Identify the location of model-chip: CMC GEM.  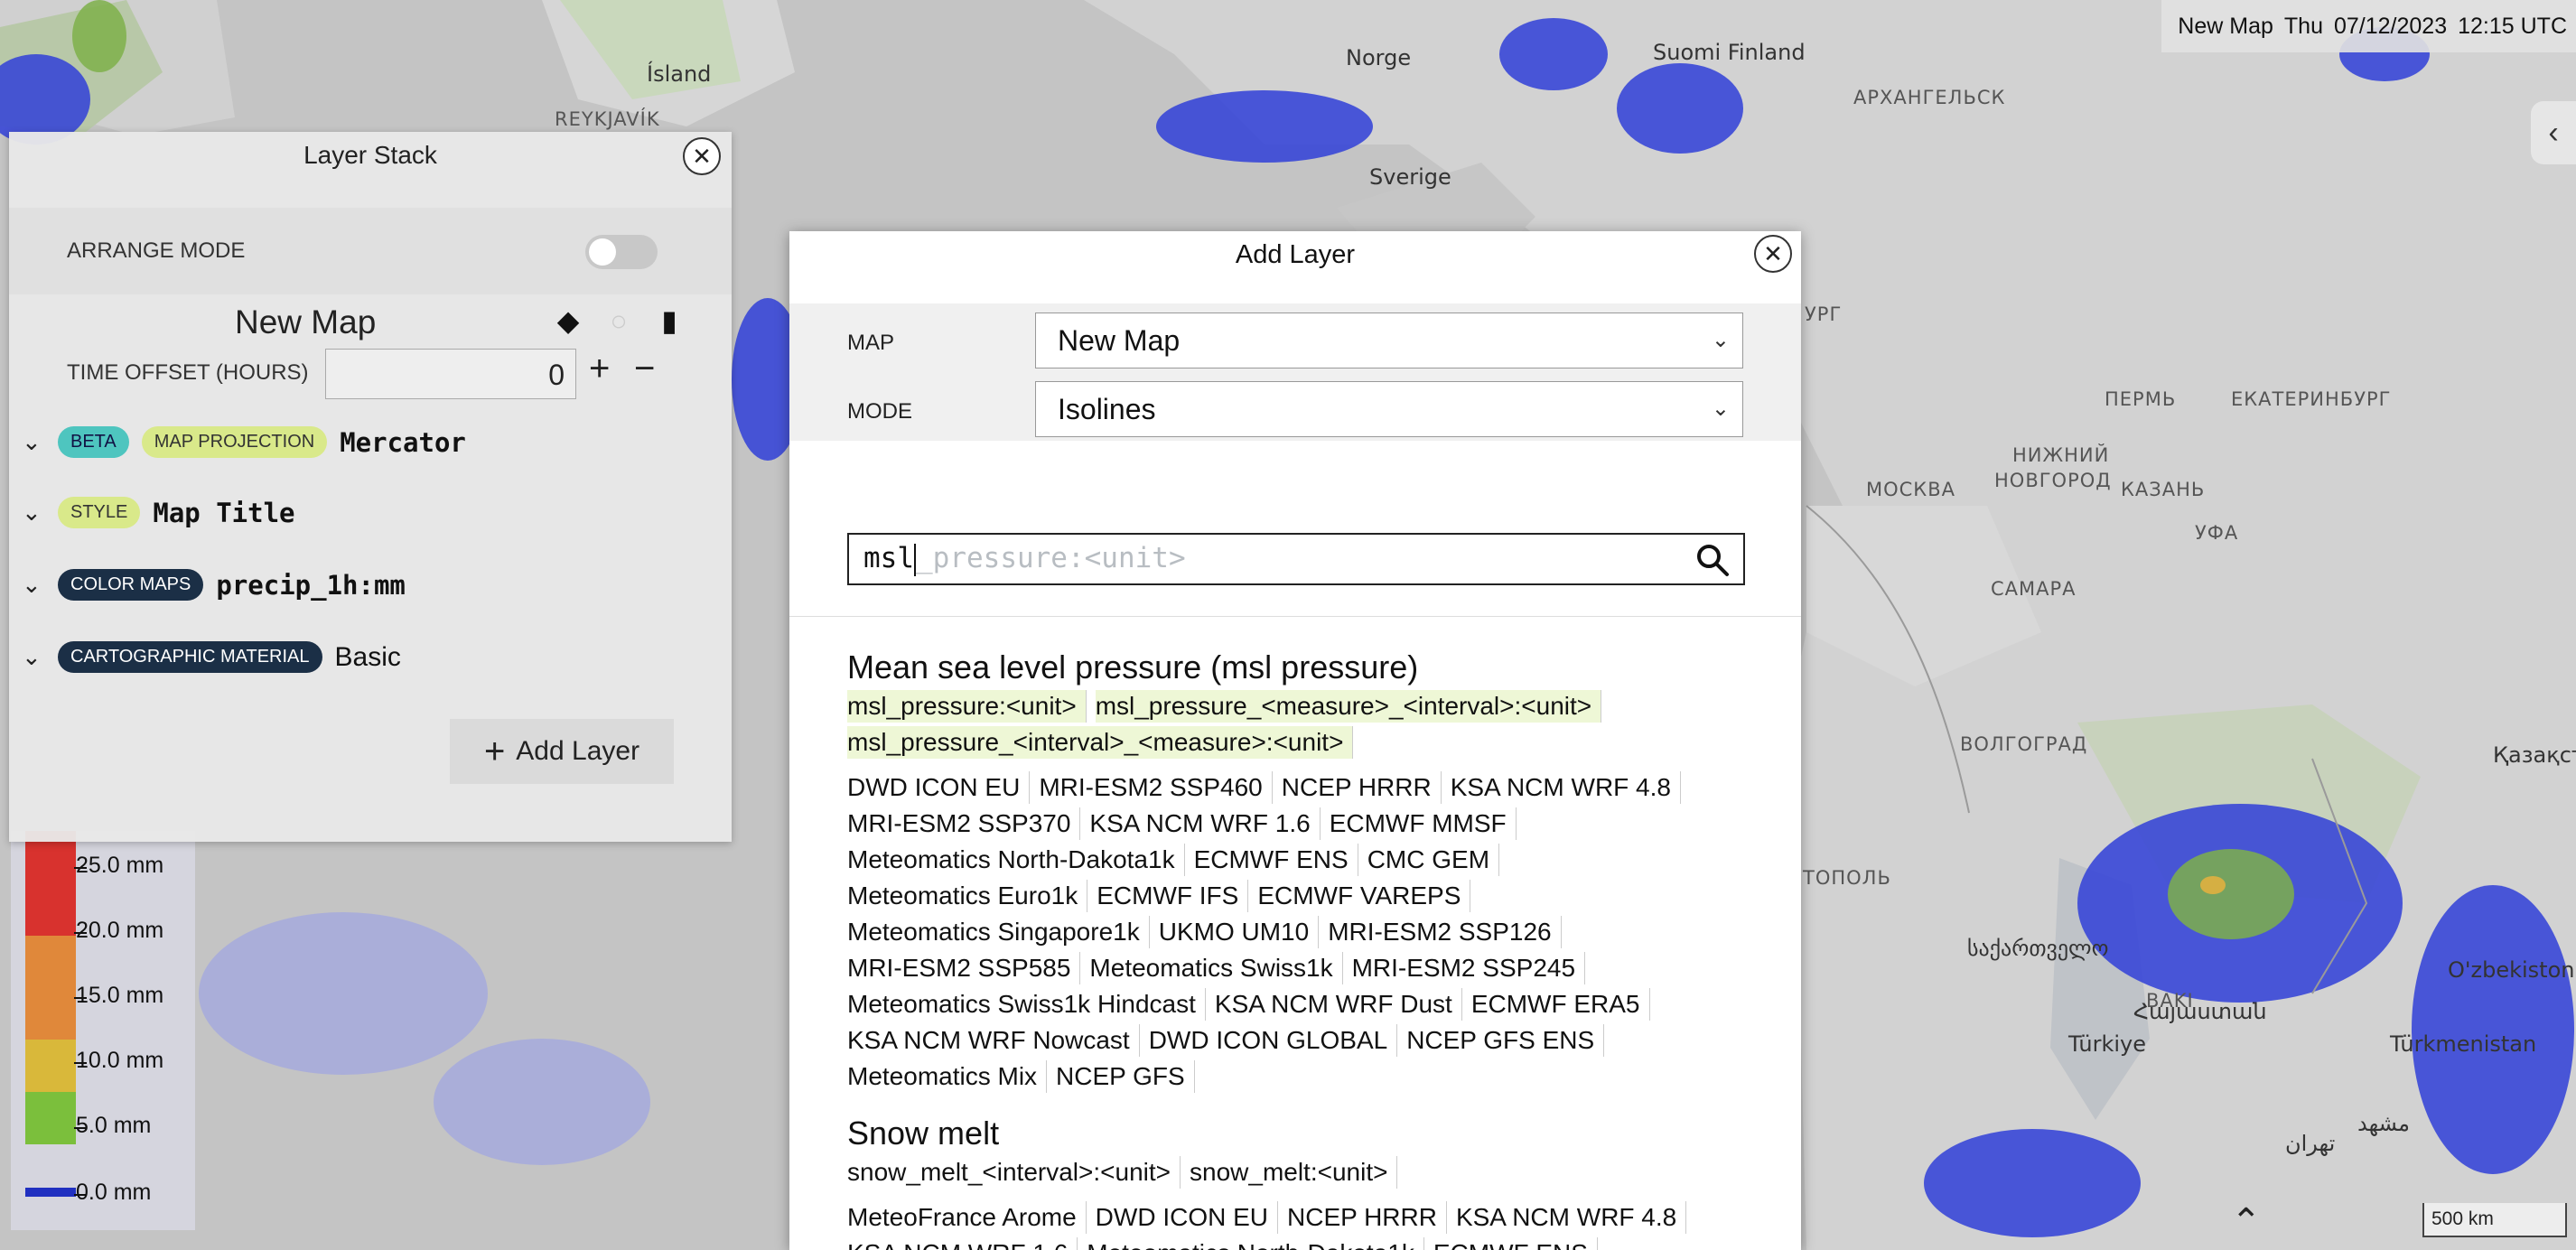
(1433, 860).